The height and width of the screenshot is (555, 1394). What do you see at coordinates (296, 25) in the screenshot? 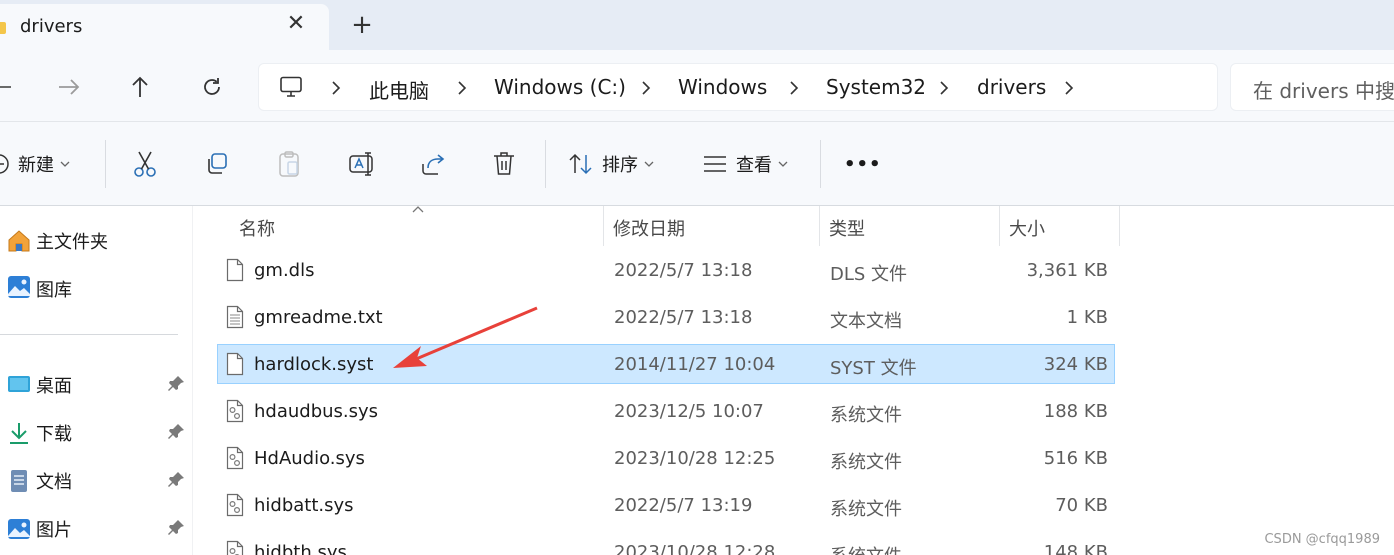
I see `close-tab-icon: ✕` at bounding box center [296, 25].